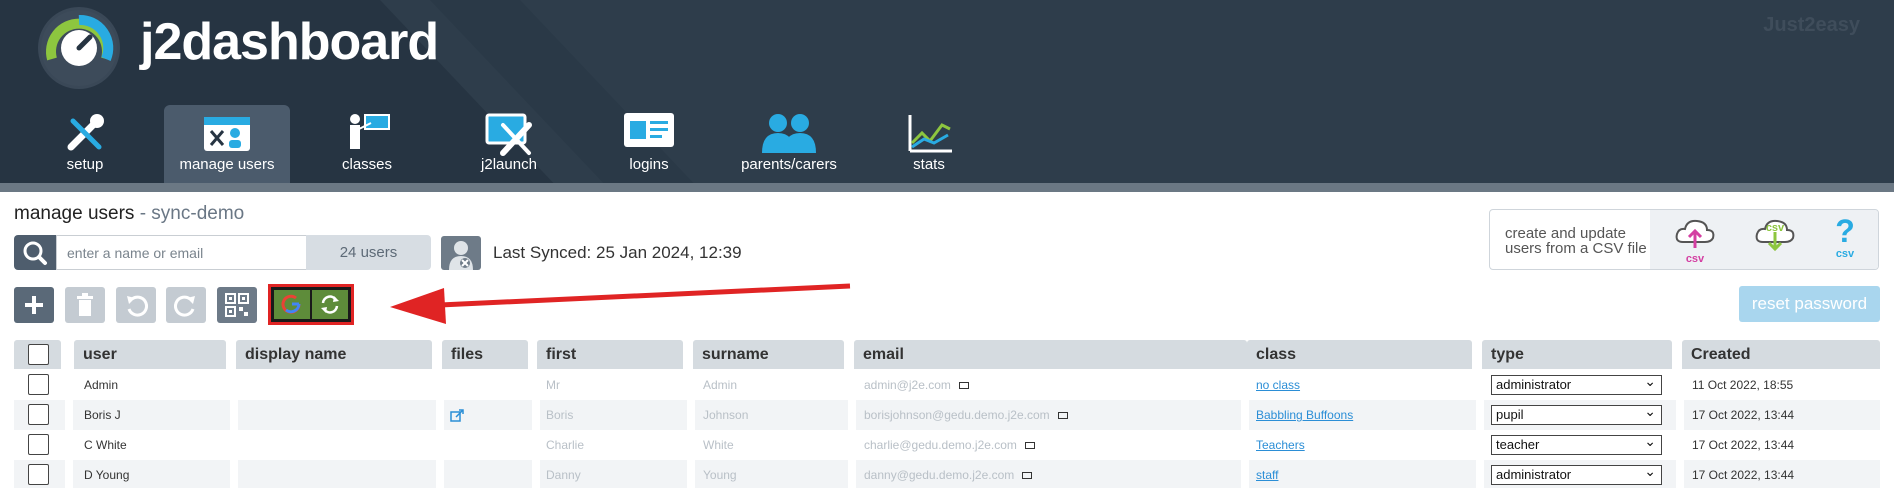 The width and height of the screenshot is (1894, 488). What do you see at coordinates (311, 304) in the screenshot?
I see `google-sync-group` at bounding box center [311, 304].